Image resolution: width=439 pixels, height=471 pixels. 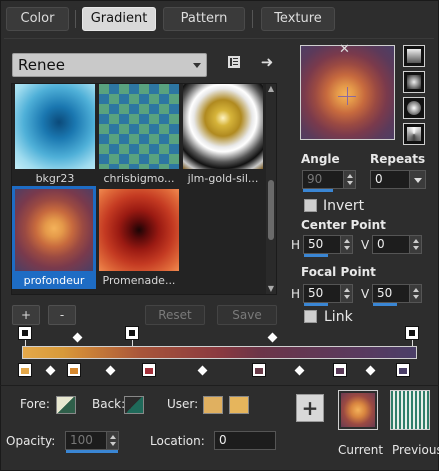 What do you see at coordinates (26, 315) in the screenshot?
I see `add-stop-button: +` at bounding box center [26, 315].